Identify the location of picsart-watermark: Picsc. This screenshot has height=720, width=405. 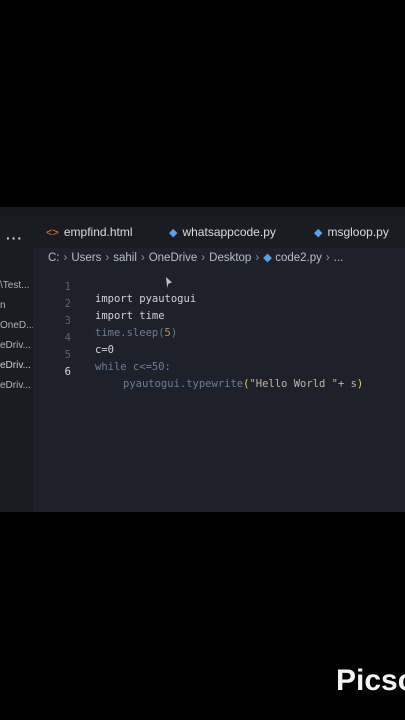
(370, 680).